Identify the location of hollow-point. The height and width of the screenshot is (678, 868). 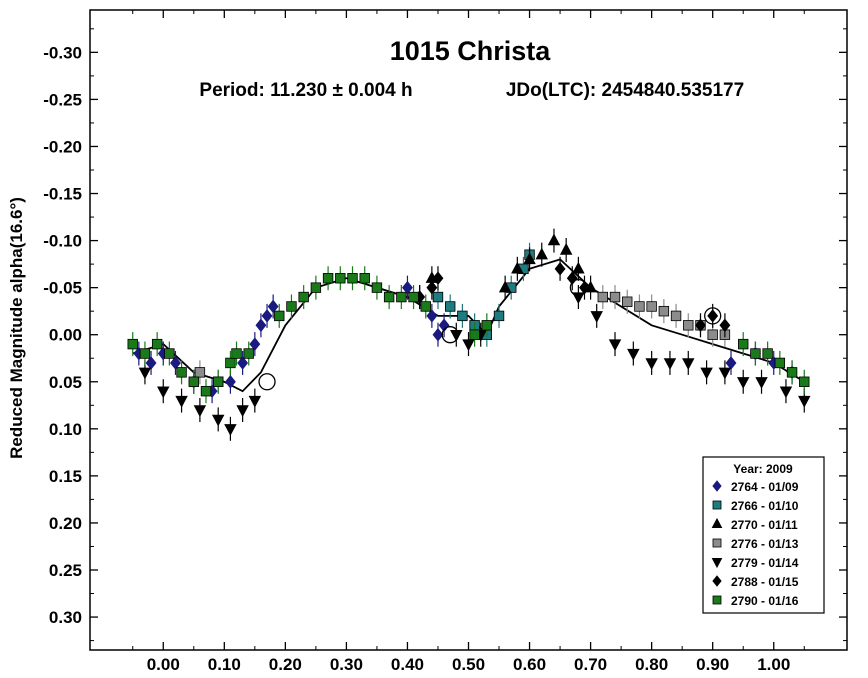
(267, 382).